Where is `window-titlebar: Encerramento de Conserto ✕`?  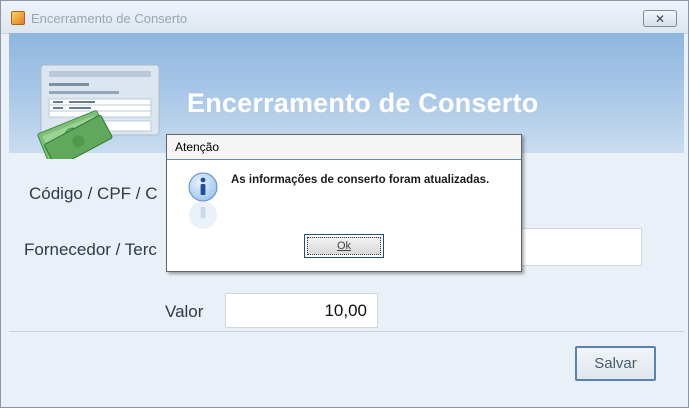
window-titlebar: Encerramento de Conserto ✕ is located at coordinates (344, 17).